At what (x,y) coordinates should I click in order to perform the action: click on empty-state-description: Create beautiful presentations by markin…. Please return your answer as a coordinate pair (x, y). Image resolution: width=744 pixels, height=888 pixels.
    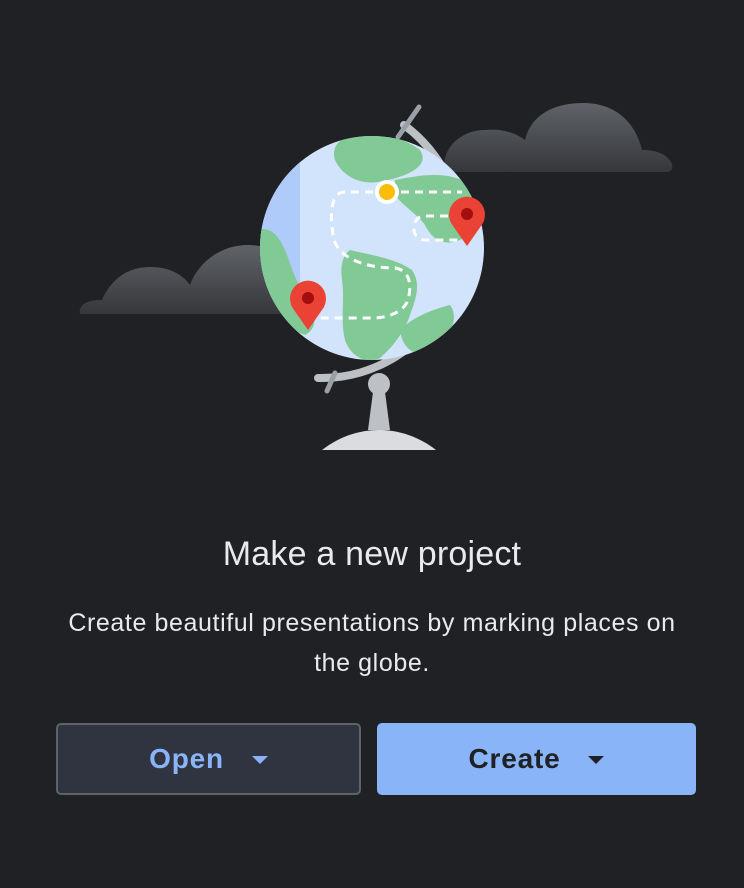
    Looking at the image, I should click on (372, 643).